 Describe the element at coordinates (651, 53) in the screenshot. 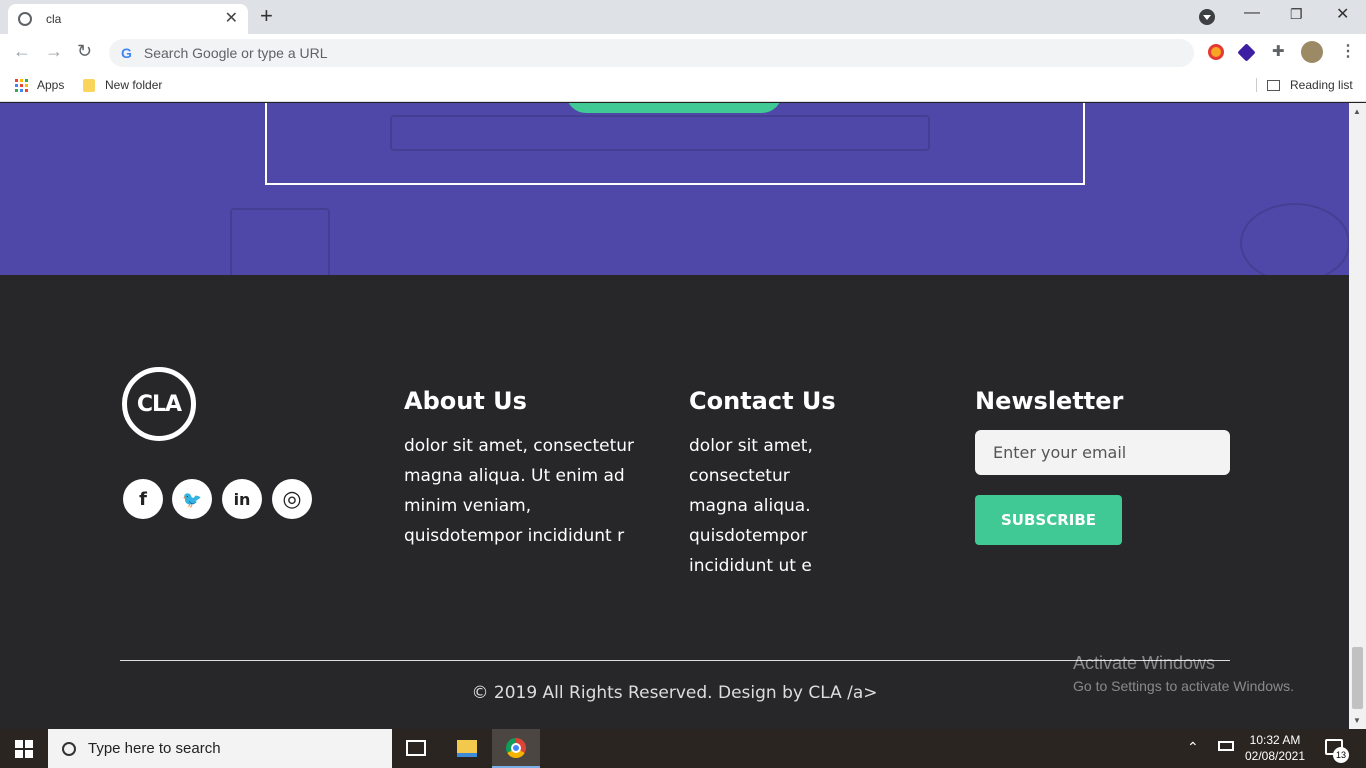

I see `address-bar: G Search Google or type a URL` at that location.